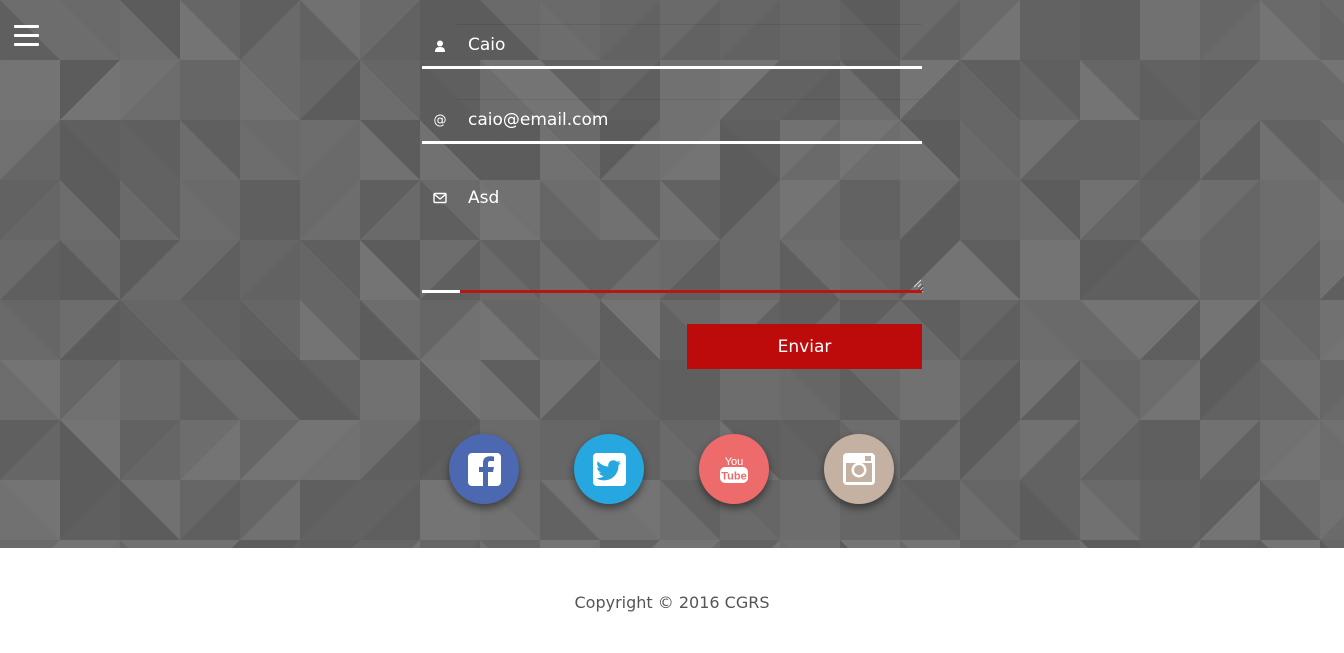 The height and width of the screenshot is (653, 1344). What do you see at coordinates (733, 477) in the screenshot?
I see `svg-text: Tube` at bounding box center [733, 477].